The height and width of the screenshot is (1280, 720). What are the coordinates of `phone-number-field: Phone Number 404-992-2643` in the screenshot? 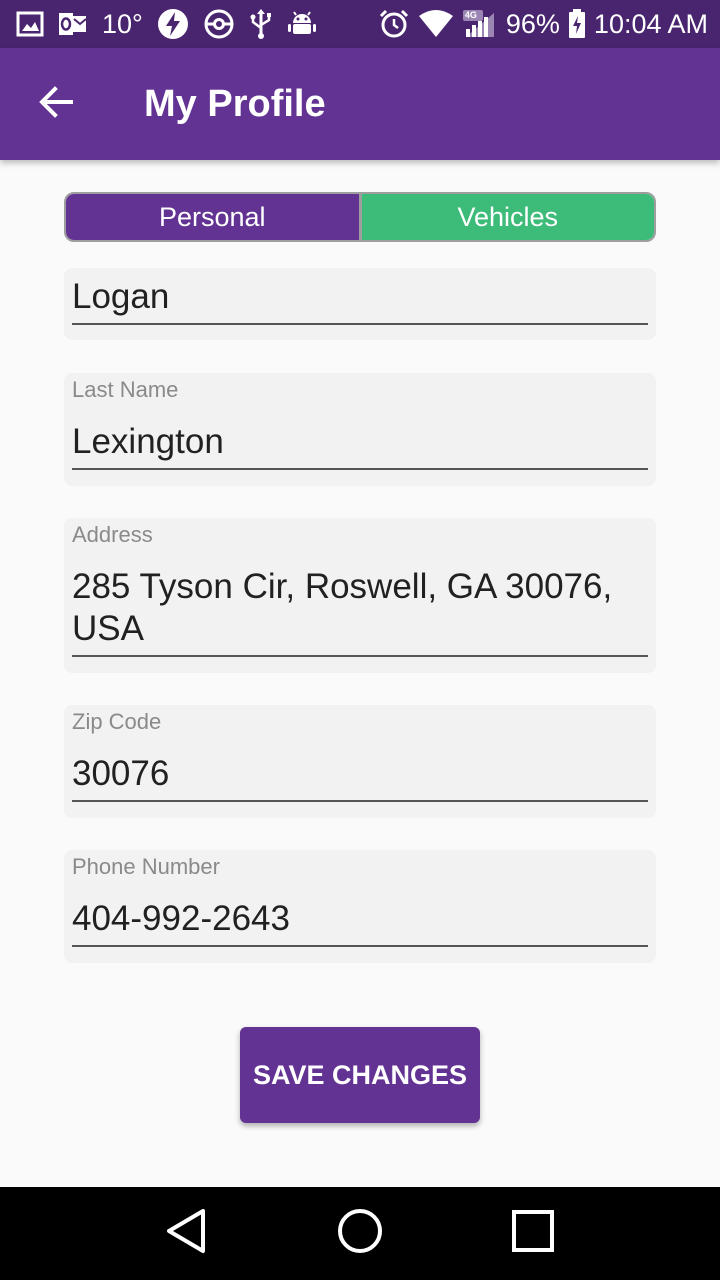 It's located at (360, 906).